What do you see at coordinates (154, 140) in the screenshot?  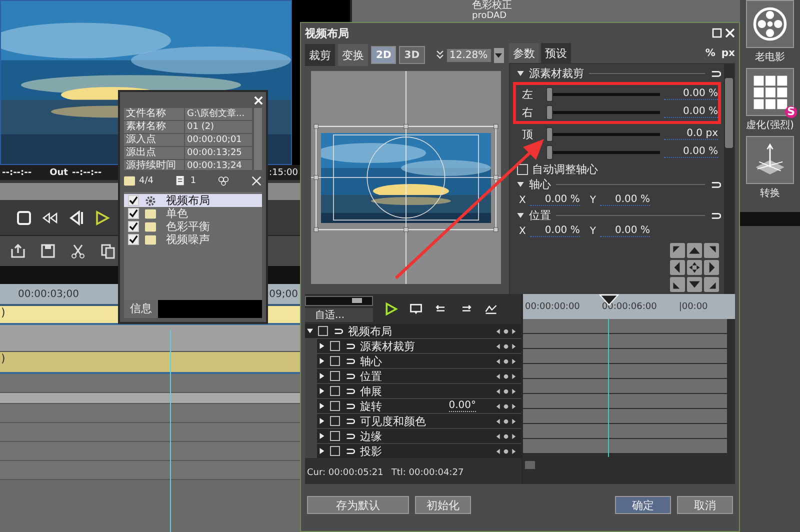 I see `property-name: 源入点` at bounding box center [154, 140].